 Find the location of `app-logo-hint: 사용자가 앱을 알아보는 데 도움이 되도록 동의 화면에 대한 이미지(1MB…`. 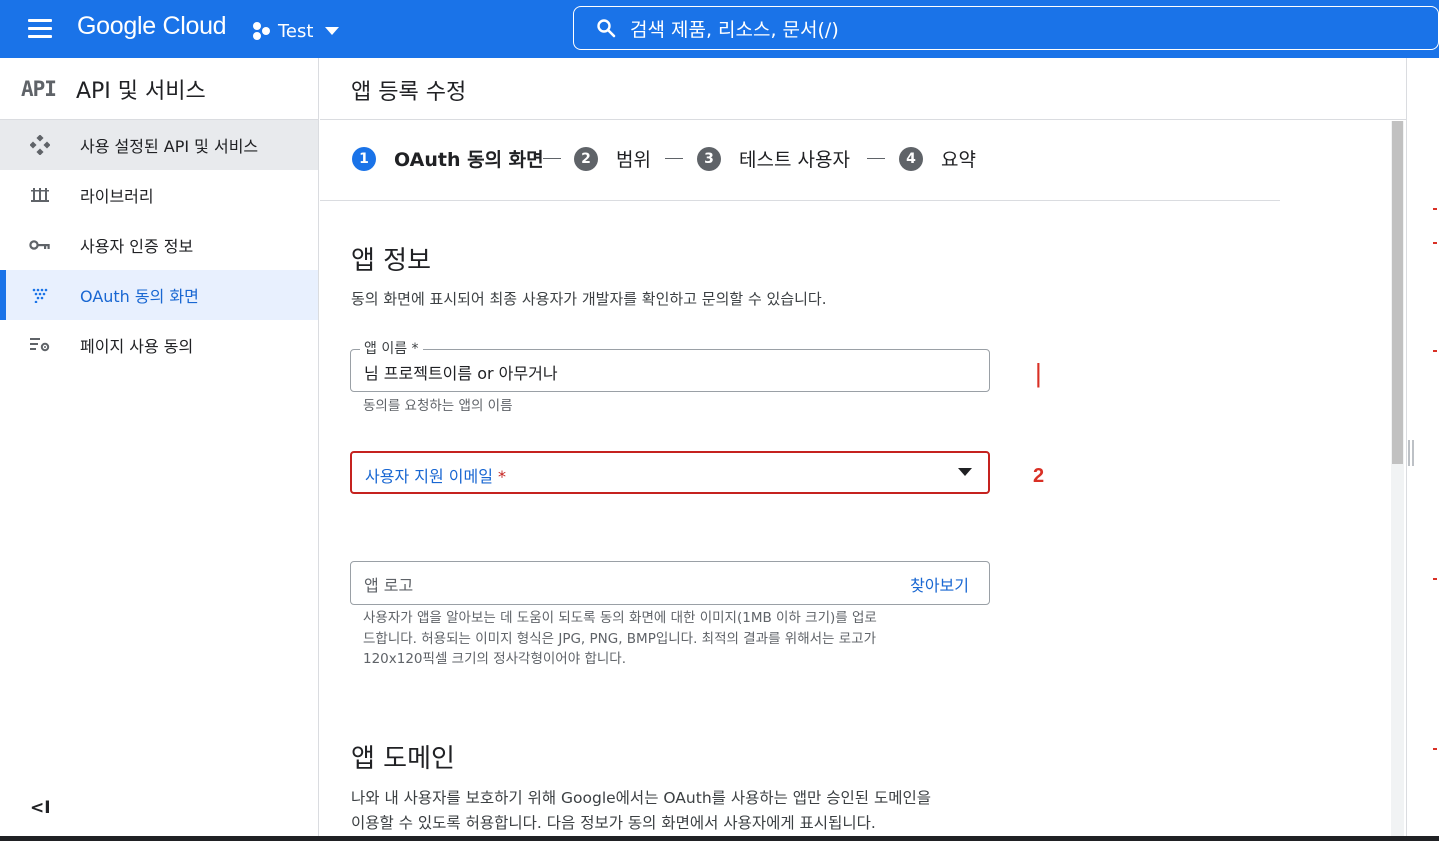

app-logo-hint: 사용자가 앱을 알아보는 데 도움이 되도록 동의 화면에 대한 이미지(1MB… is located at coordinates (620, 638).